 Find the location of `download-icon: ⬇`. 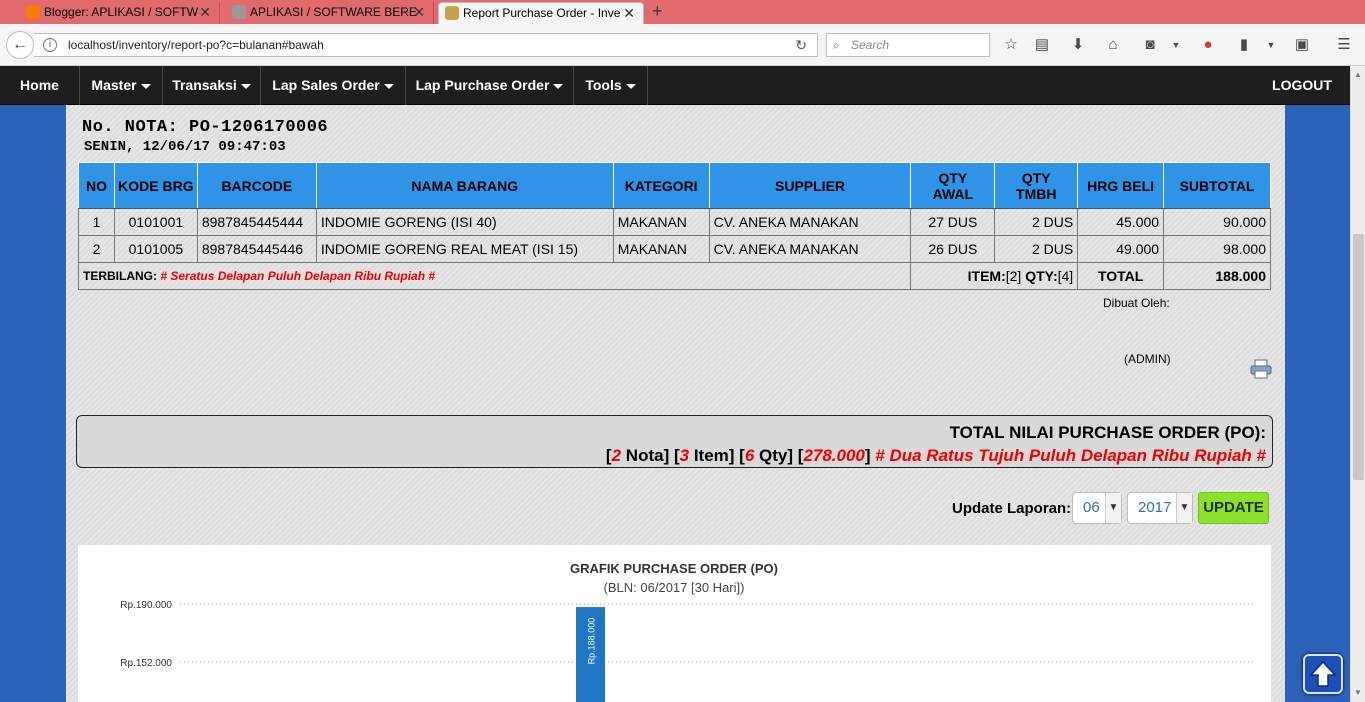

download-icon: ⬇ is located at coordinates (1078, 45).